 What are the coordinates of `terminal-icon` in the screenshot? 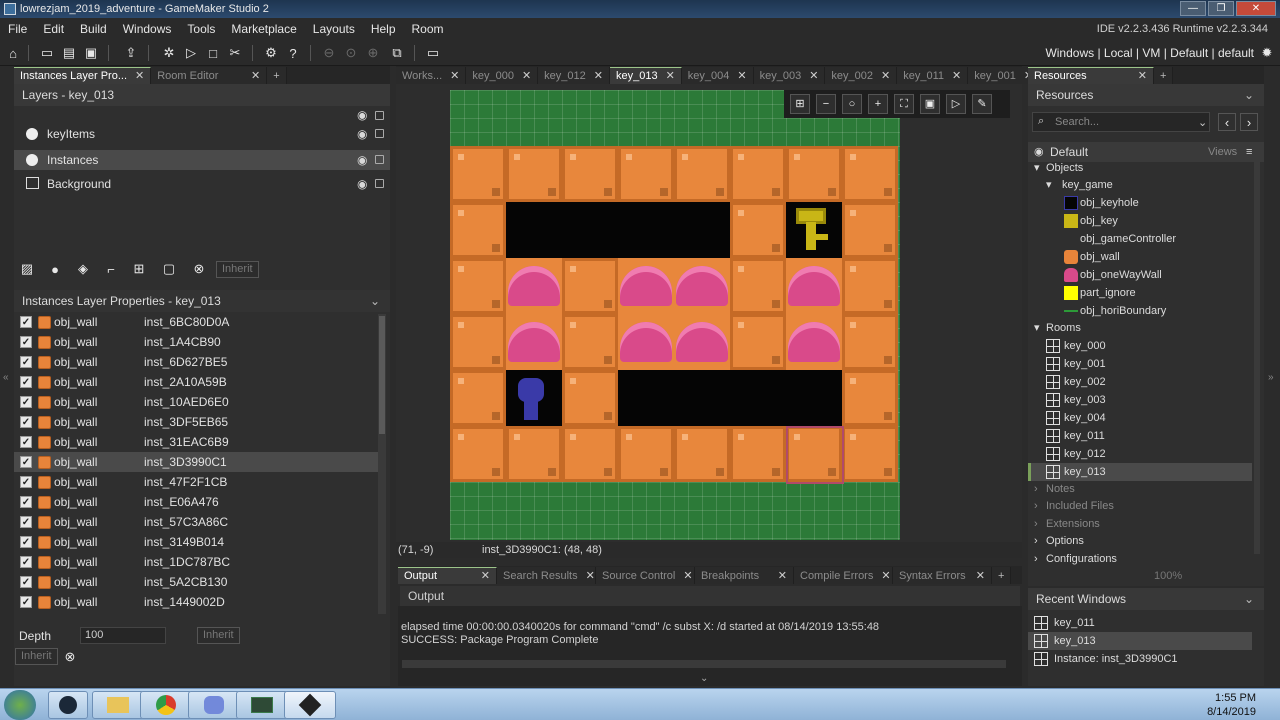 It's located at (262, 705).